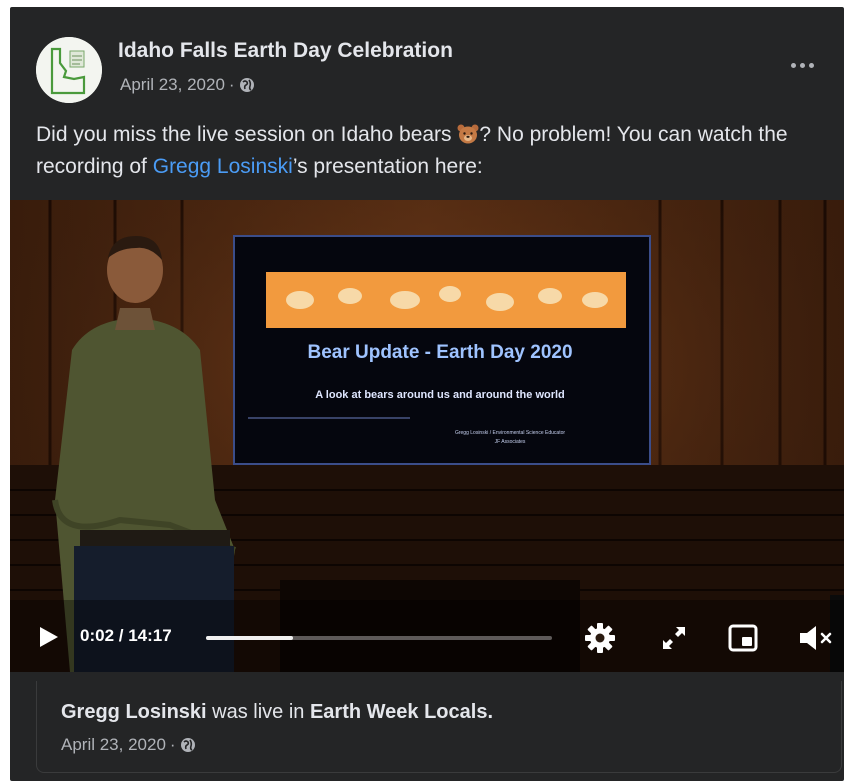  What do you see at coordinates (134, 712) in the screenshot?
I see `live-actor-link: Gregg Losinski` at bounding box center [134, 712].